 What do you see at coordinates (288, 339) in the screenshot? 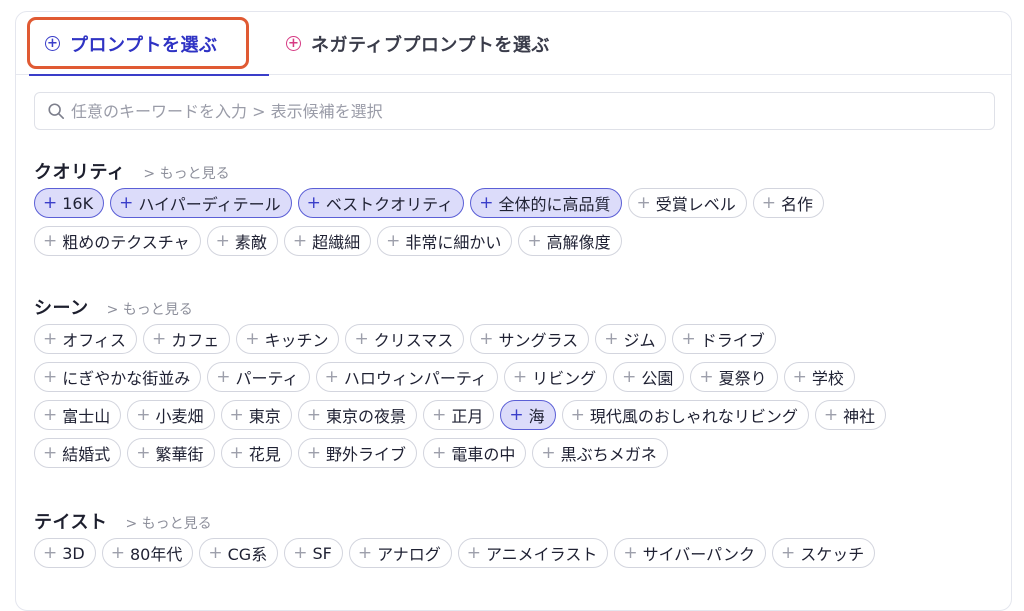
I see `prompt-chip: + キッチン` at bounding box center [288, 339].